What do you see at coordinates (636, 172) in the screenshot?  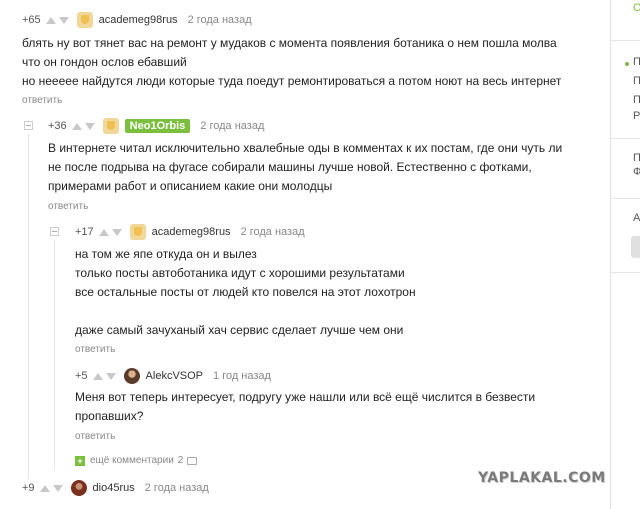 I see `sidebar-letter: Ф` at bounding box center [636, 172].